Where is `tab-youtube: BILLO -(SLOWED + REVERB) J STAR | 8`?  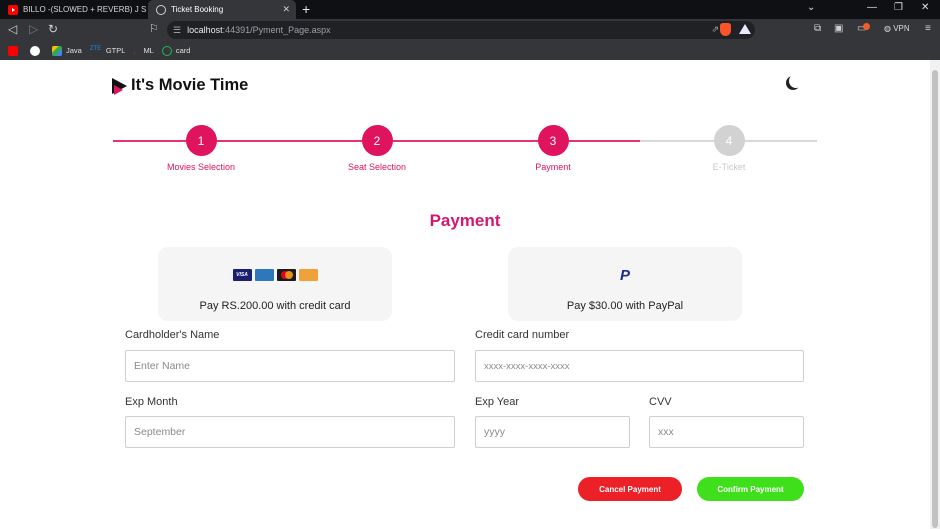 tab-youtube: BILLO -(SLOWED + REVERB) J STAR | 8 is located at coordinates (73, 9).